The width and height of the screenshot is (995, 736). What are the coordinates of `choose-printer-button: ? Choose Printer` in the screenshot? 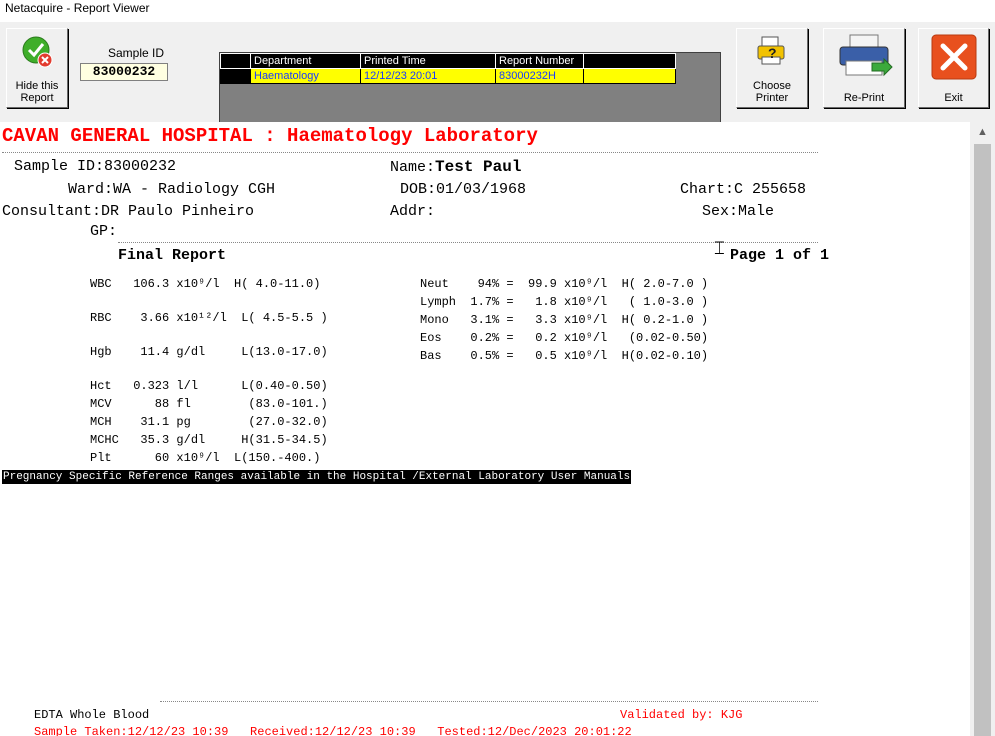 It's located at (772, 68).